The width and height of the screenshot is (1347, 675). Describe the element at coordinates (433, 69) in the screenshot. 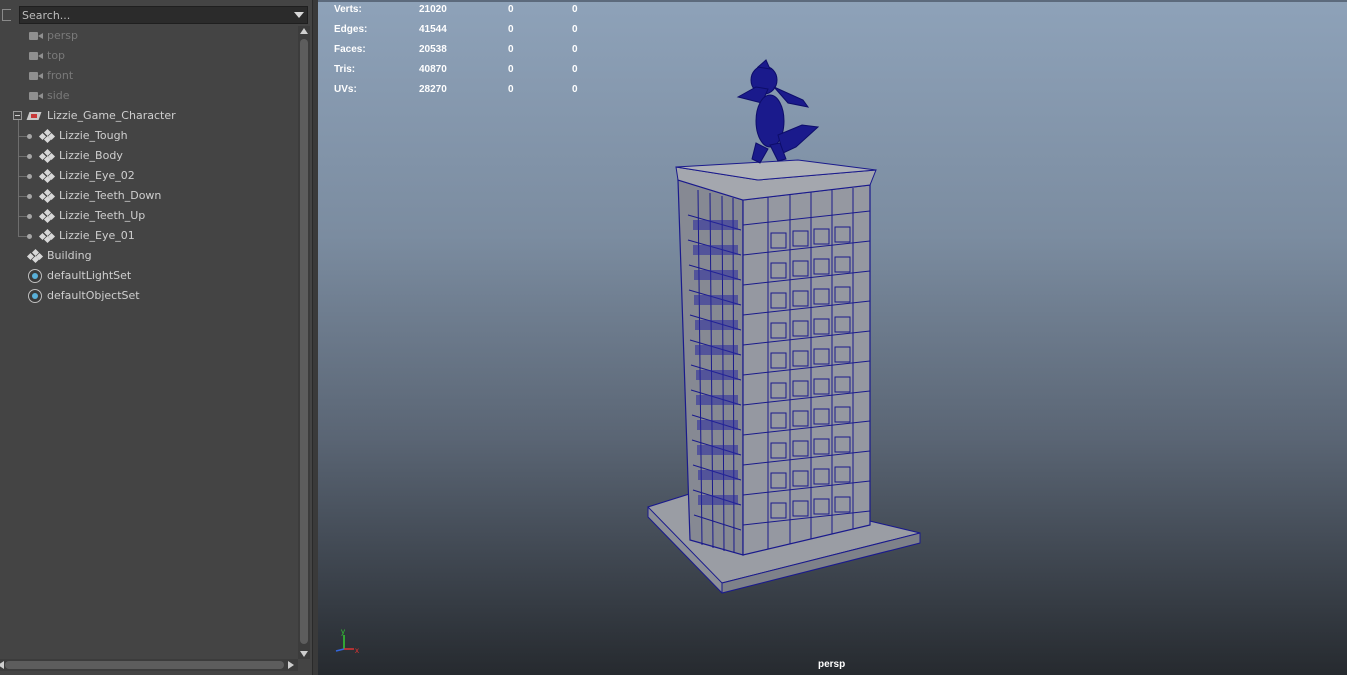

I see `hud-total: 40870` at that location.